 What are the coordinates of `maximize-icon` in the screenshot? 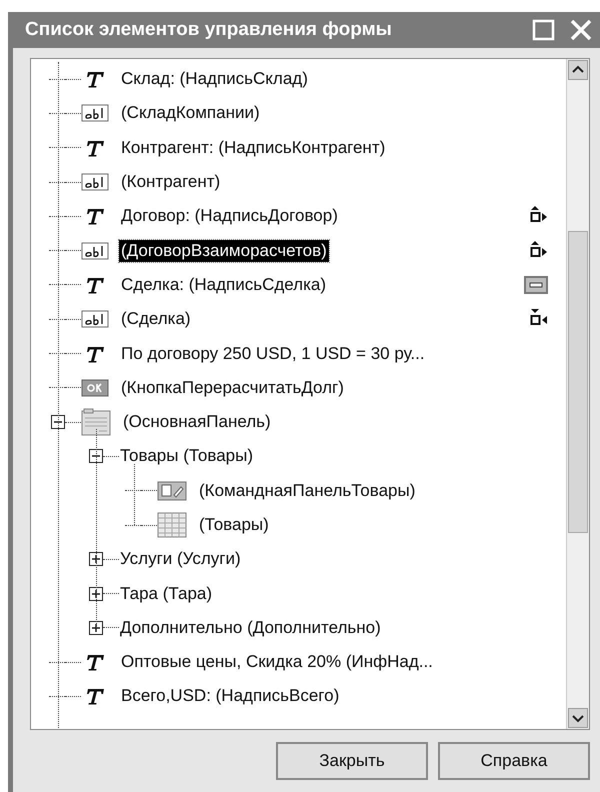 It's located at (544, 30).